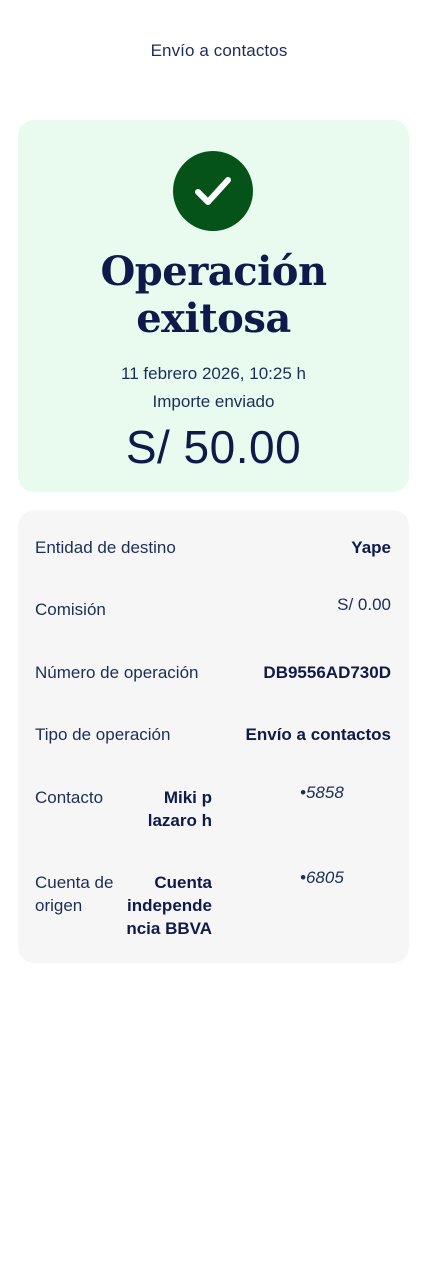 The image size is (438, 1280). What do you see at coordinates (318, 734) in the screenshot?
I see `tipo-operacion-value: Envío a contactos` at bounding box center [318, 734].